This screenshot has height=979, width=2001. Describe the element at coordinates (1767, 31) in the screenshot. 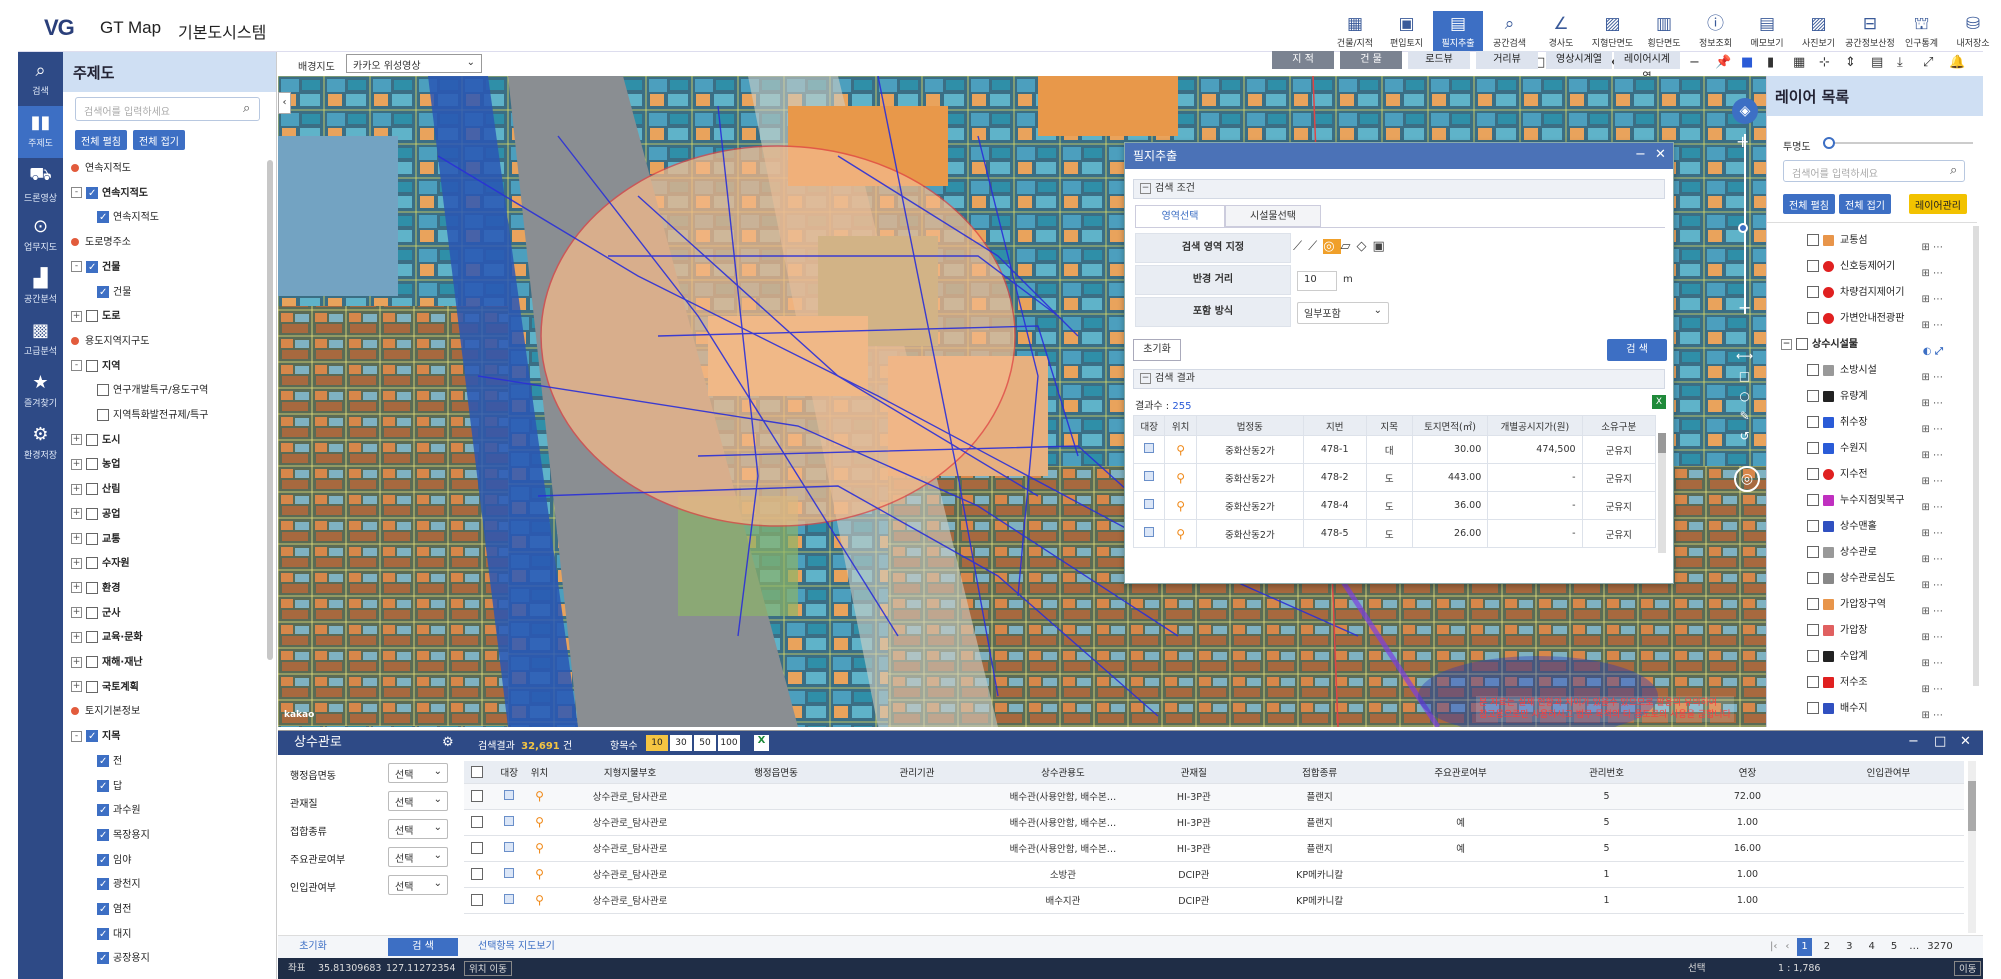

I see `toolbar-tool-8: ▤ 메모보기` at that location.